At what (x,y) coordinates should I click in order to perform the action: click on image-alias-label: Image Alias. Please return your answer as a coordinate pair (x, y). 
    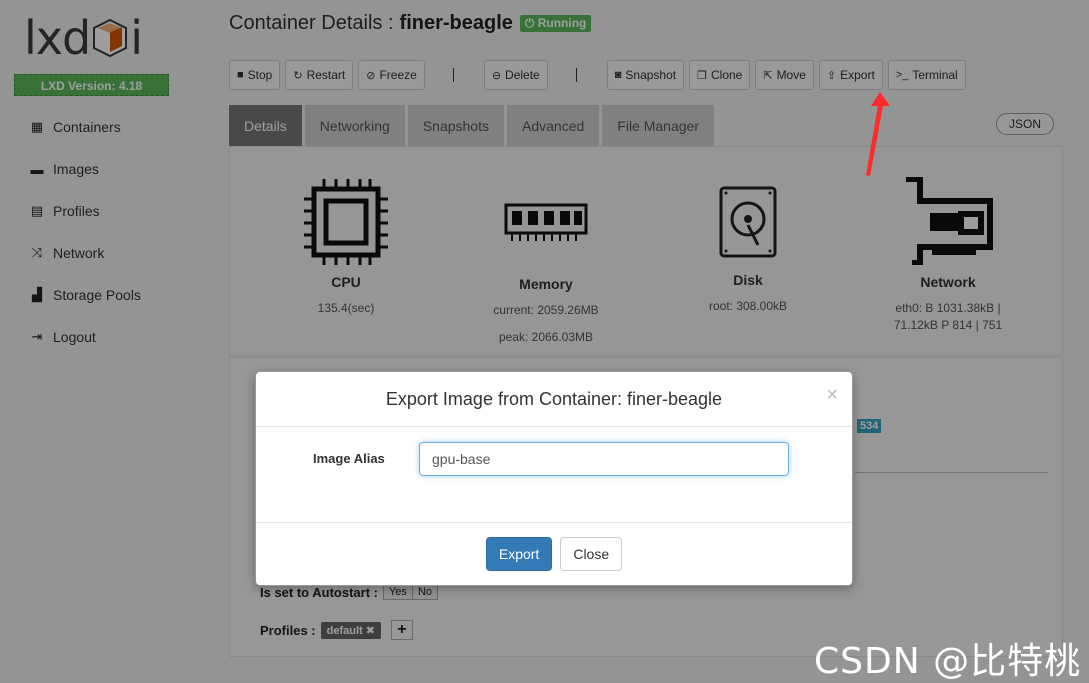
    Looking at the image, I should click on (349, 458).